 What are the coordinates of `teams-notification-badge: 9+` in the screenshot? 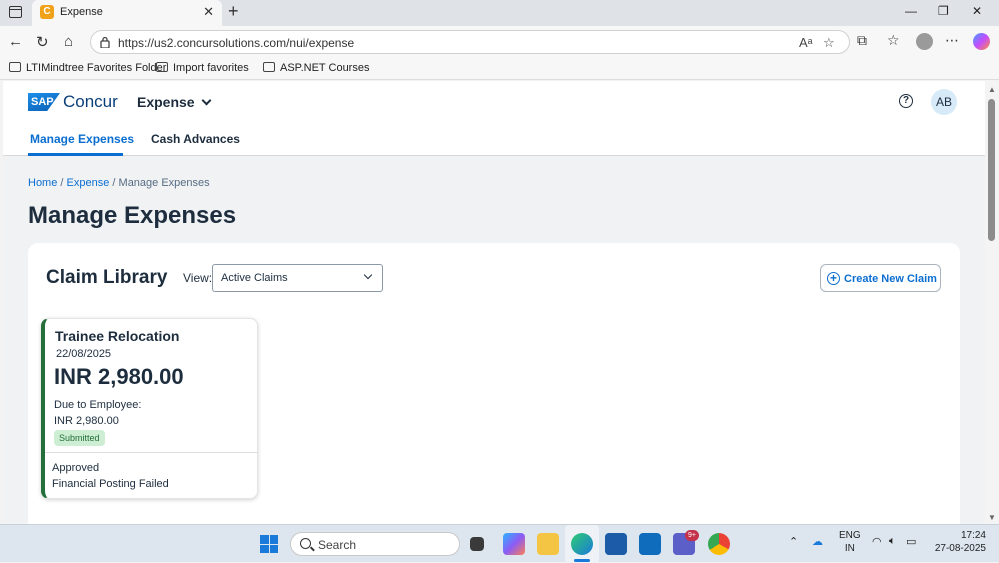 It's located at (692, 535).